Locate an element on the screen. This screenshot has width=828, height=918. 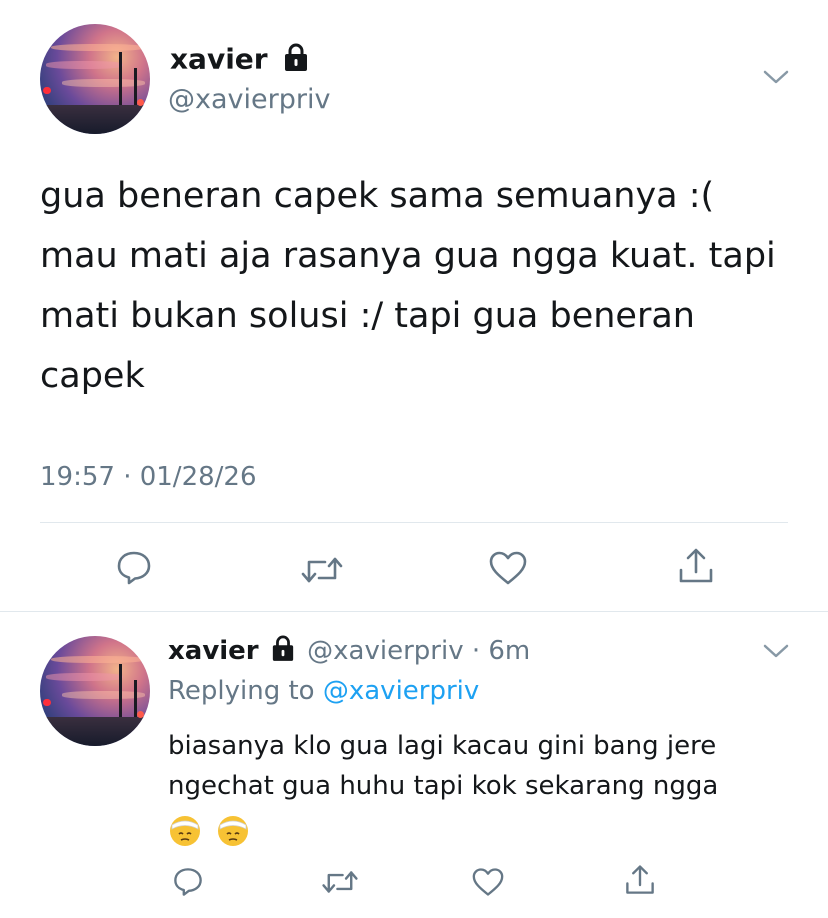
reply-header: xavier @xavierpriv · 6m is located at coordinates (349, 651).